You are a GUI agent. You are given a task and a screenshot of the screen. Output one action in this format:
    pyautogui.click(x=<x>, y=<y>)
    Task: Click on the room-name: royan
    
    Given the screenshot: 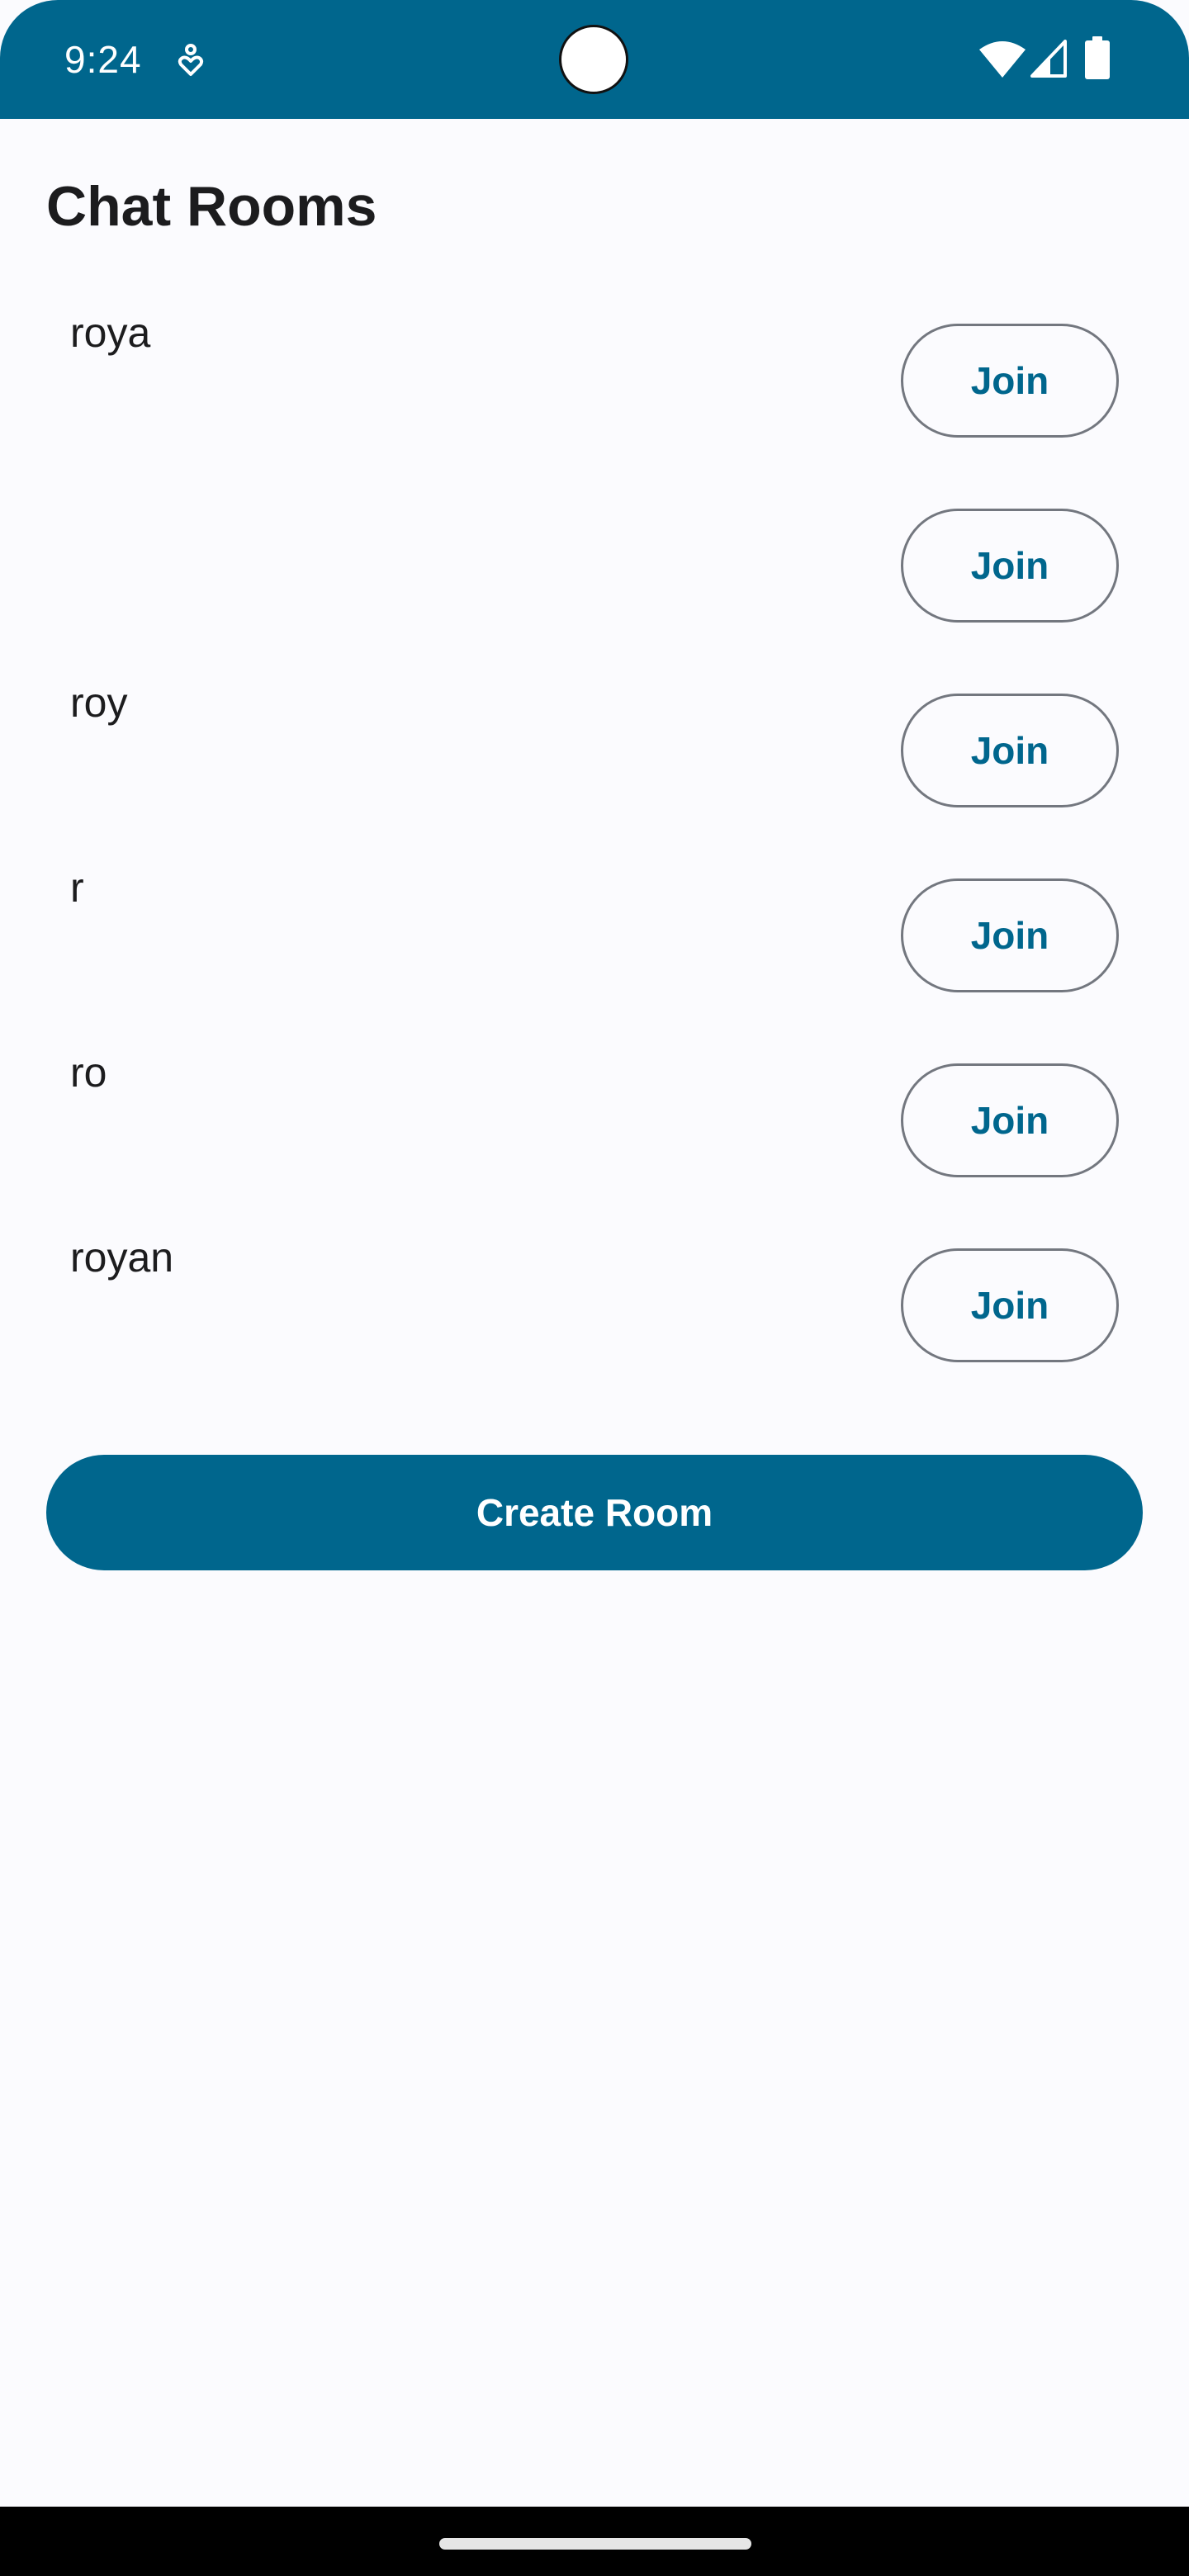 What is the action you would take?
    pyautogui.click(x=122, y=1257)
    